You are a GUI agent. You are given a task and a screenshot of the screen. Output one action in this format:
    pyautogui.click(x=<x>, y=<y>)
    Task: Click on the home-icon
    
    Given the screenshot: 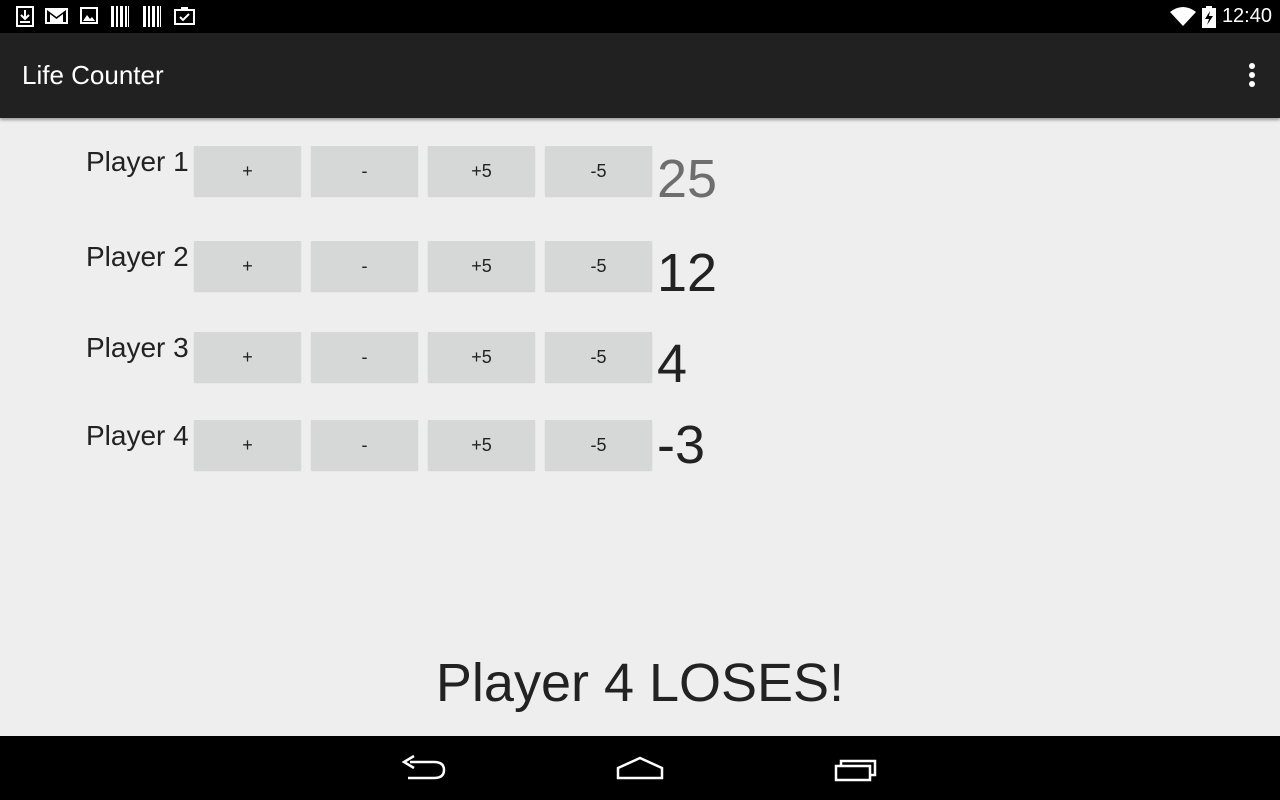 What is the action you would take?
    pyautogui.click(x=640, y=768)
    